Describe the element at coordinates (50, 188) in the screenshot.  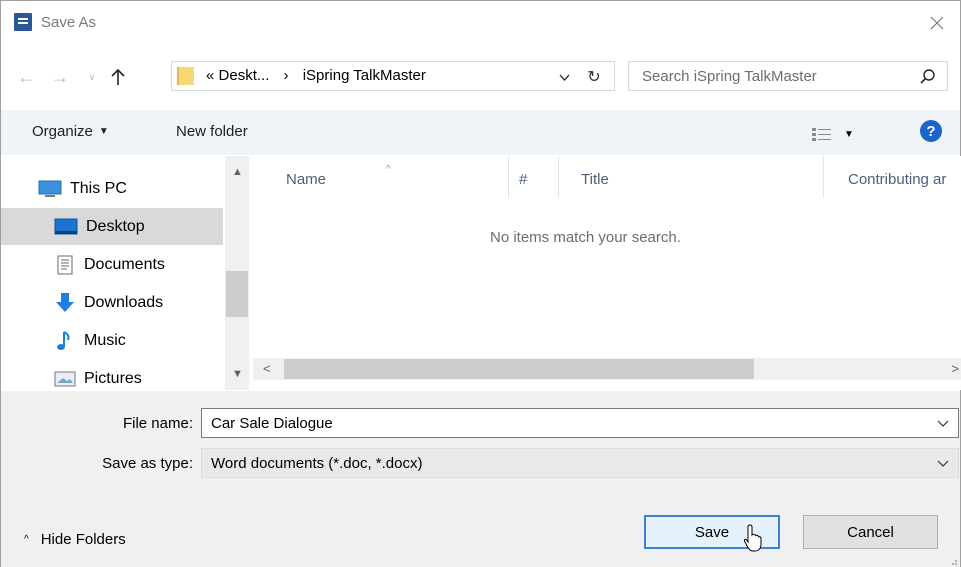
I see `computer-icon` at that location.